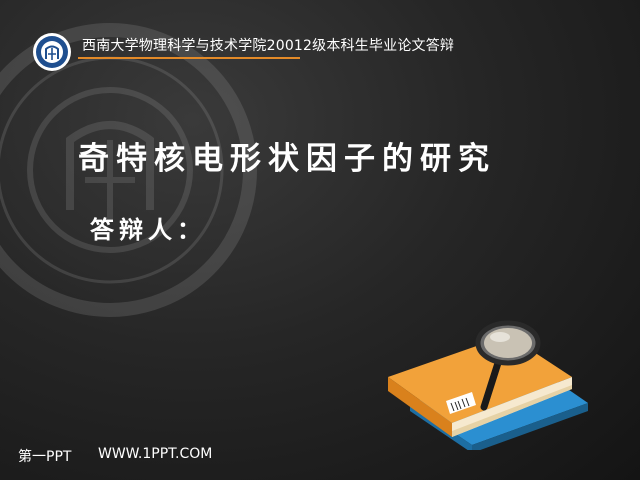  What do you see at coordinates (52, 52) in the screenshot?
I see `university-seal-icon` at bounding box center [52, 52].